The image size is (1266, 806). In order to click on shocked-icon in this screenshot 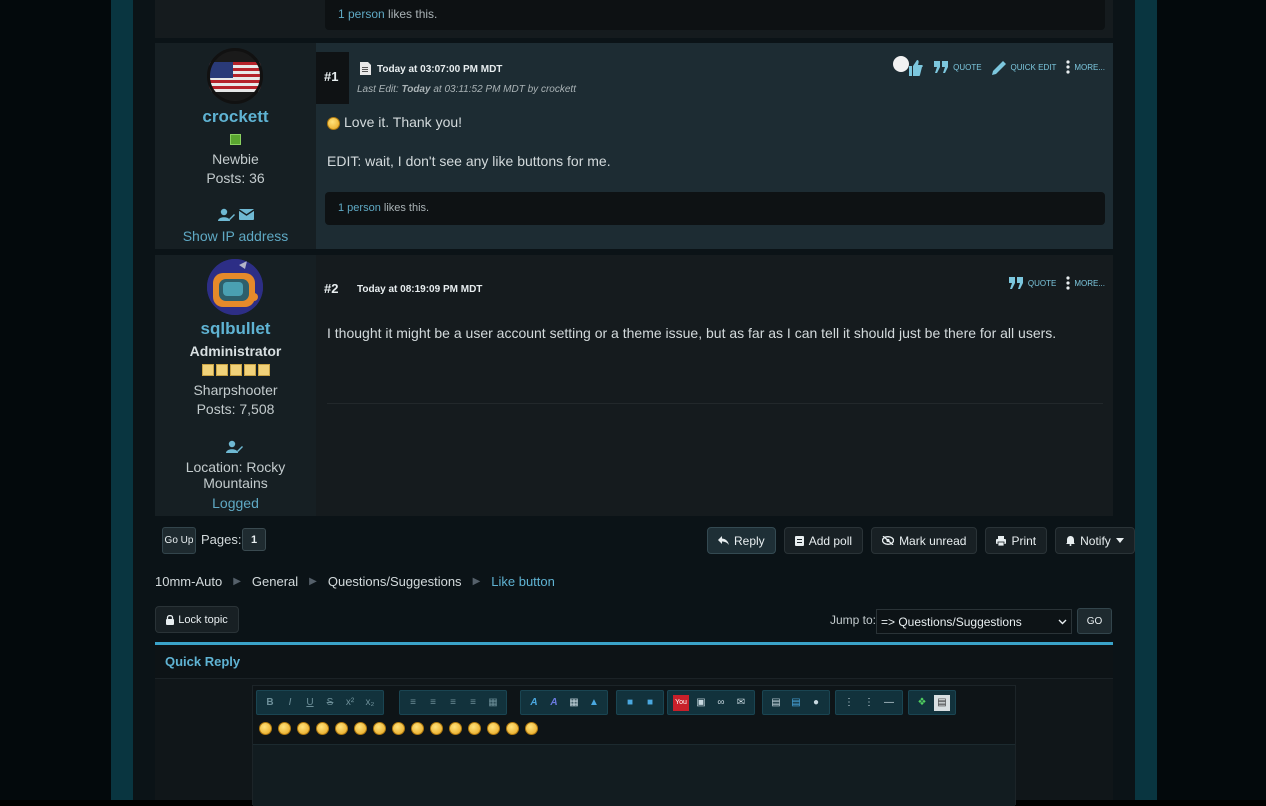, I will do `click(379, 728)`.